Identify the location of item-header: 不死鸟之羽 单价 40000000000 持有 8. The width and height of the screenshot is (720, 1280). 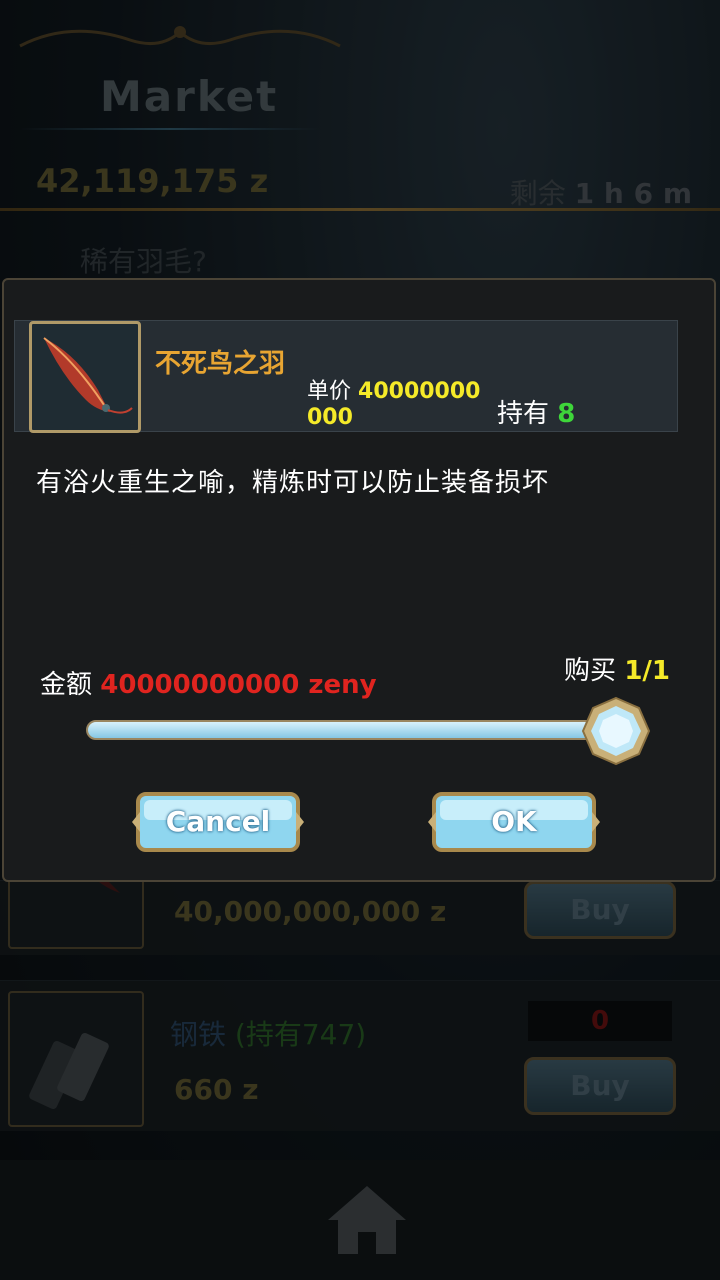
(346, 376).